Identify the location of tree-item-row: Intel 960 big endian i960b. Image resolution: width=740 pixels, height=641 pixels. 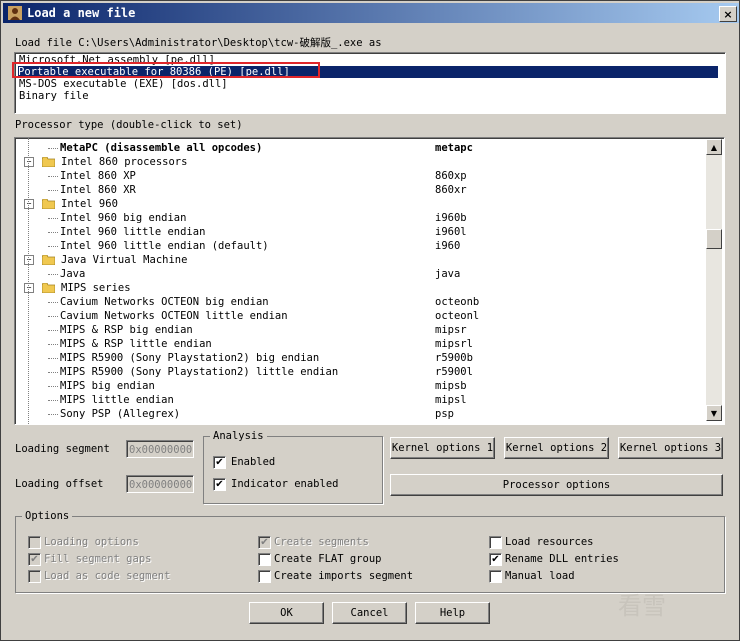
(360, 218).